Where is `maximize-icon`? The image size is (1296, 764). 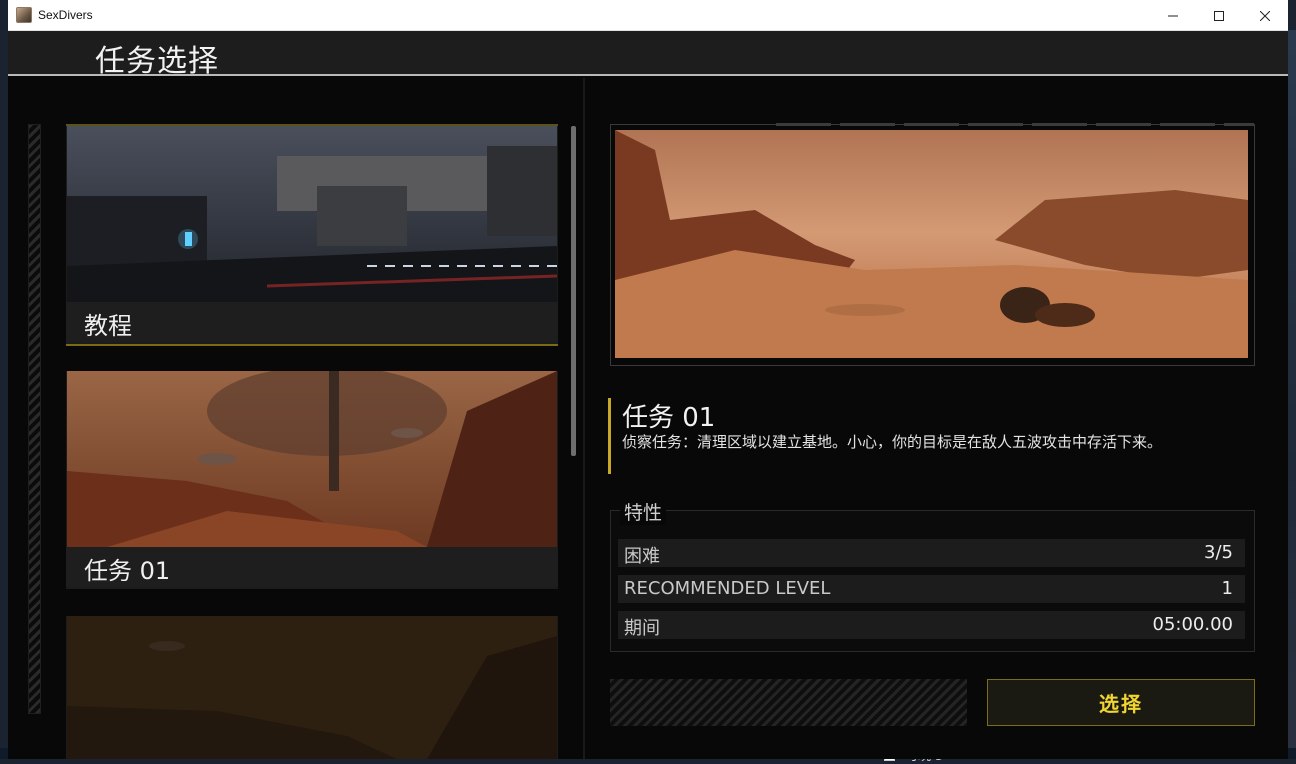
maximize-icon is located at coordinates (1219, 15).